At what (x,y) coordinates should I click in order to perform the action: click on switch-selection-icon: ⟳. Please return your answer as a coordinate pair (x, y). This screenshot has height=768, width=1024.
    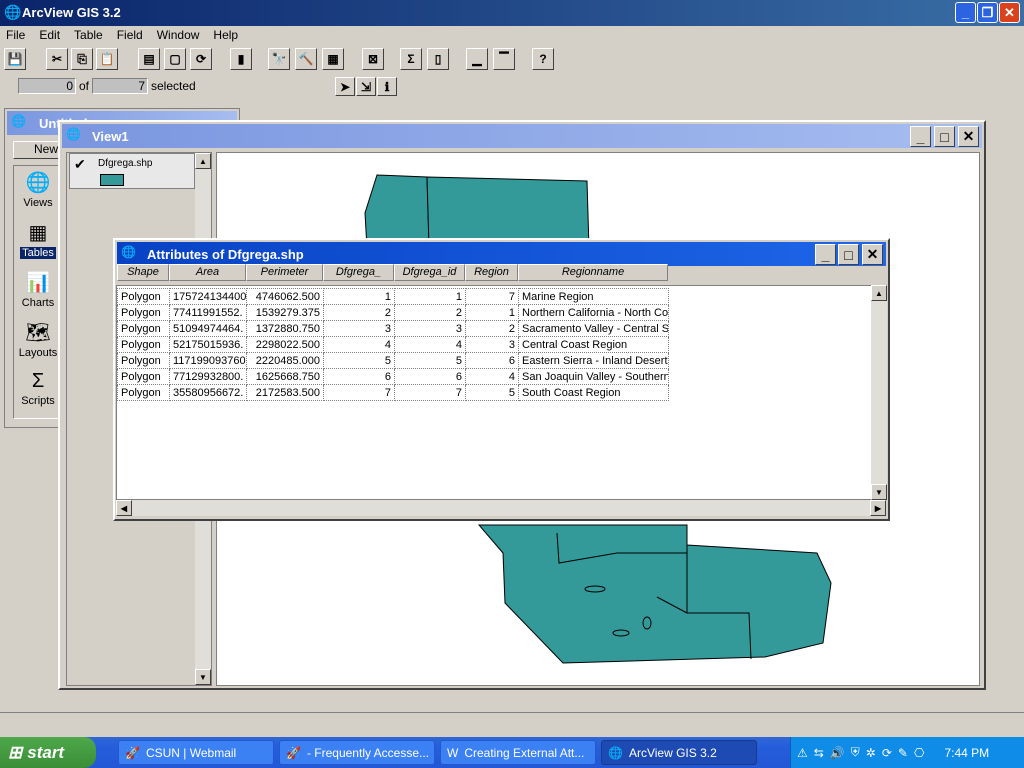
    Looking at the image, I should click on (201, 59).